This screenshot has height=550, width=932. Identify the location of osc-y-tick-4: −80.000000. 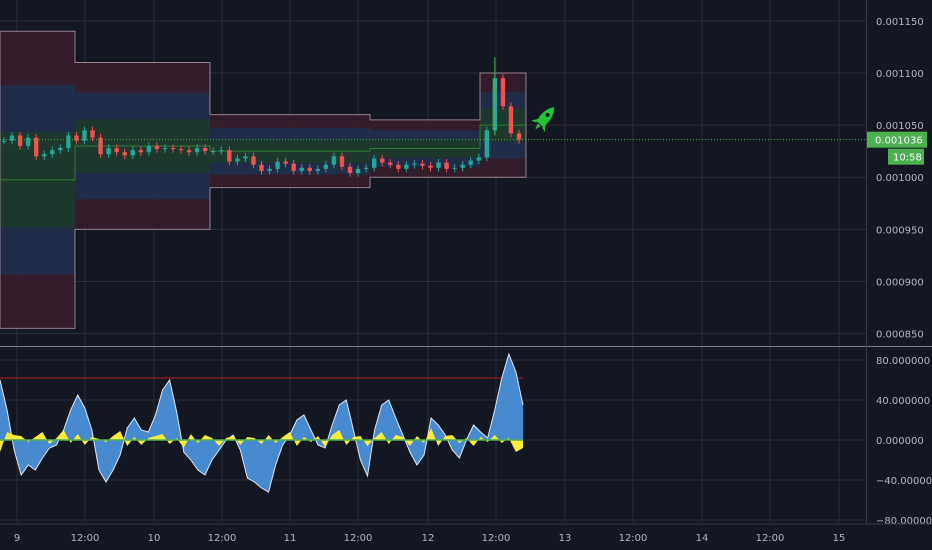
(904, 521).